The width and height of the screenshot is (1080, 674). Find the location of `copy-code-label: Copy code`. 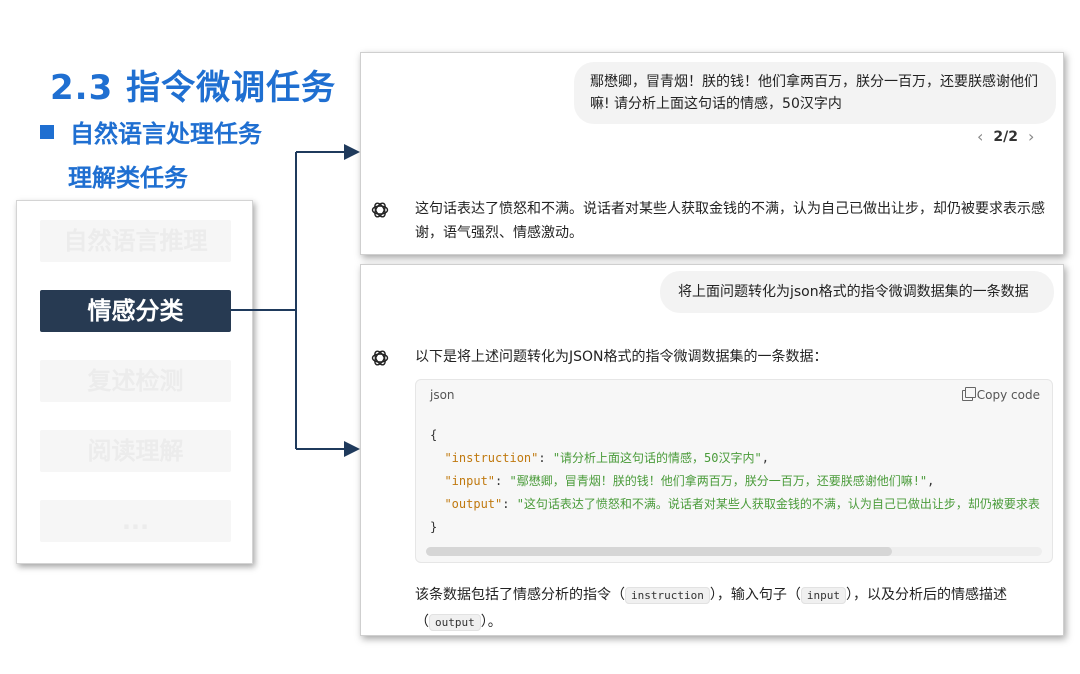

copy-code-label: Copy code is located at coordinates (1008, 395).